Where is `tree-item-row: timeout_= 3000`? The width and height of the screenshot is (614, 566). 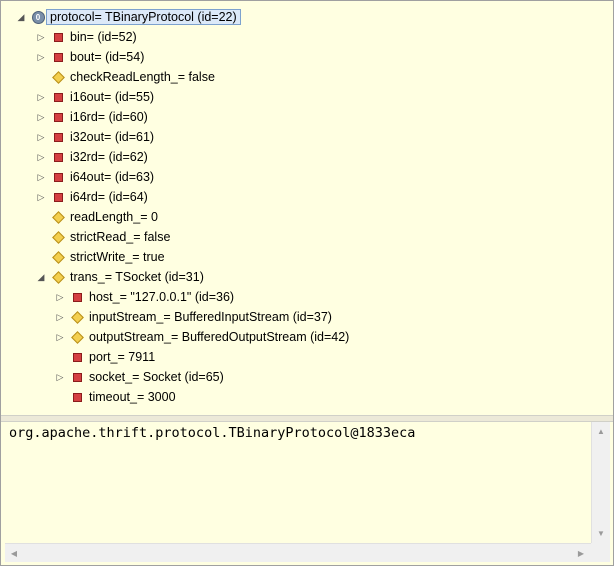
tree-item-row: timeout_= 3000 is located at coordinates (115, 397).